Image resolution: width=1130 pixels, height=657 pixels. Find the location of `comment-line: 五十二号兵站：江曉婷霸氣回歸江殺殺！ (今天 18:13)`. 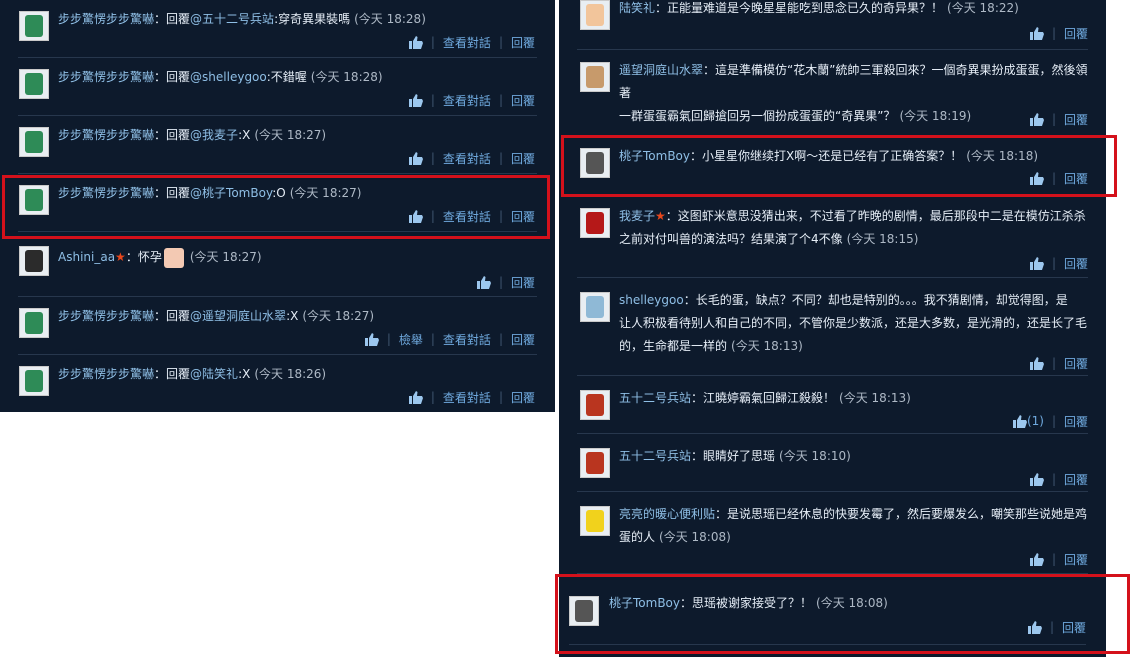

comment-line: 五十二号兵站：江曉婷霸氣回歸江殺殺！ (今天 18:13) is located at coordinates (859, 398).